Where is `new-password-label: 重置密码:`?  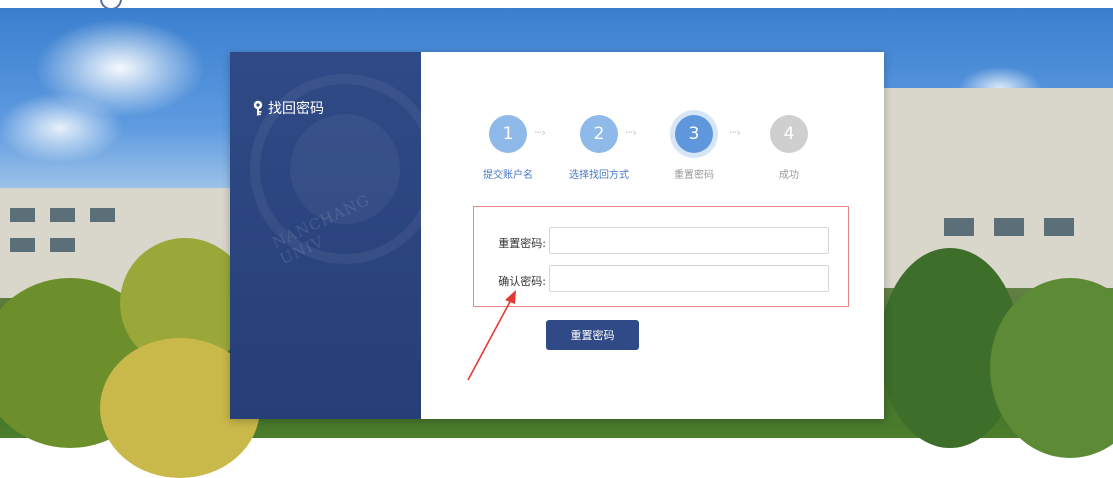
new-password-label: 重置密码: is located at coordinates (522, 243).